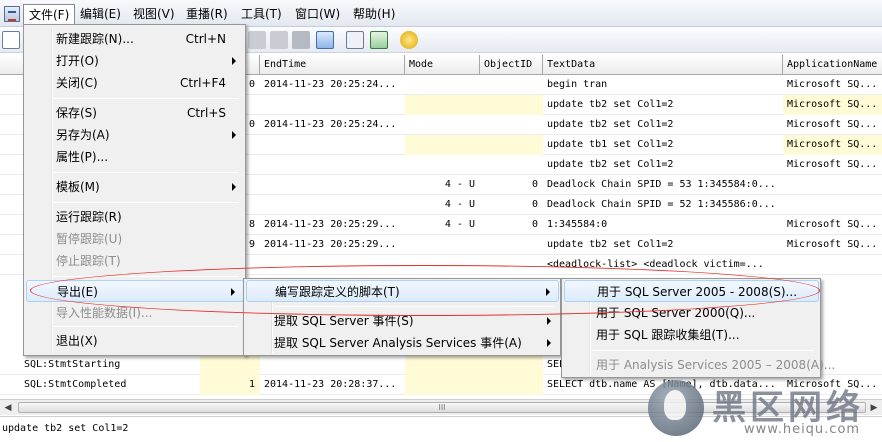 The width and height of the screenshot is (882, 442). I want to click on new-trace-icon, so click(11, 40).